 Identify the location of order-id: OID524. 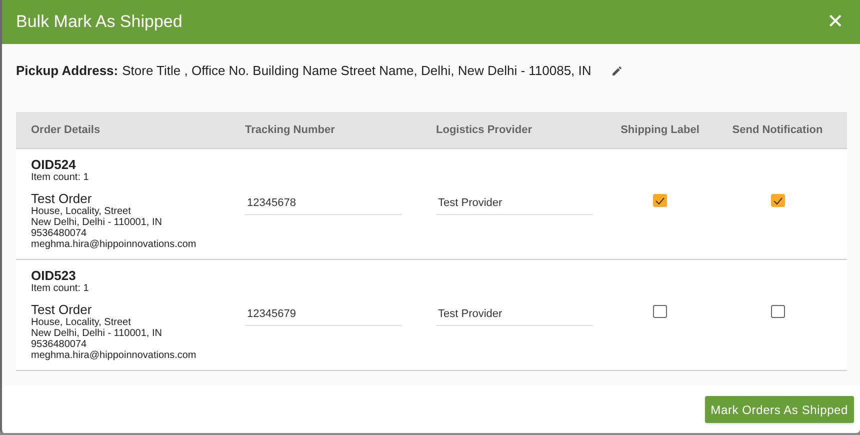
(54, 164).